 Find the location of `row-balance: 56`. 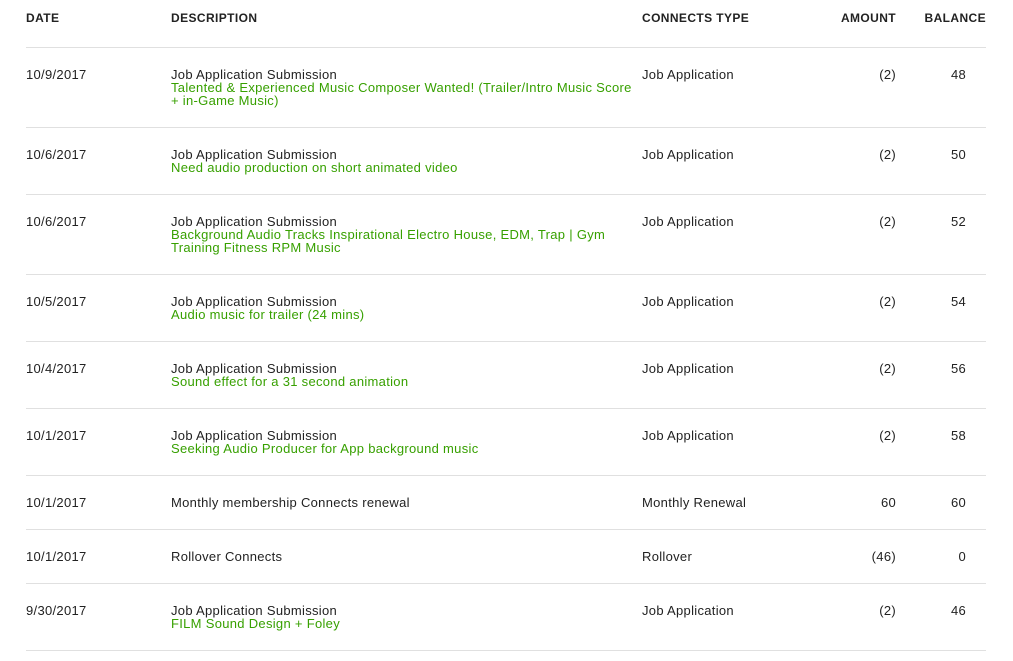

row-balance: 56 is located at coordinates (941, 375).